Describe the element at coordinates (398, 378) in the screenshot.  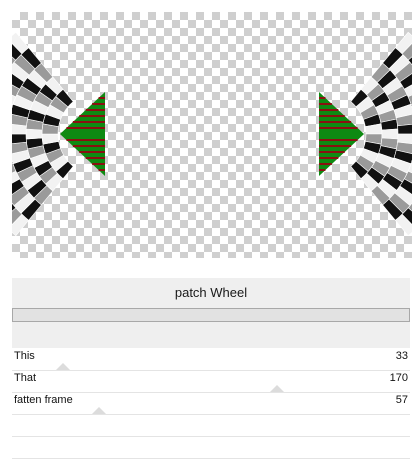
I see `slider-that-value: 170` at that location.